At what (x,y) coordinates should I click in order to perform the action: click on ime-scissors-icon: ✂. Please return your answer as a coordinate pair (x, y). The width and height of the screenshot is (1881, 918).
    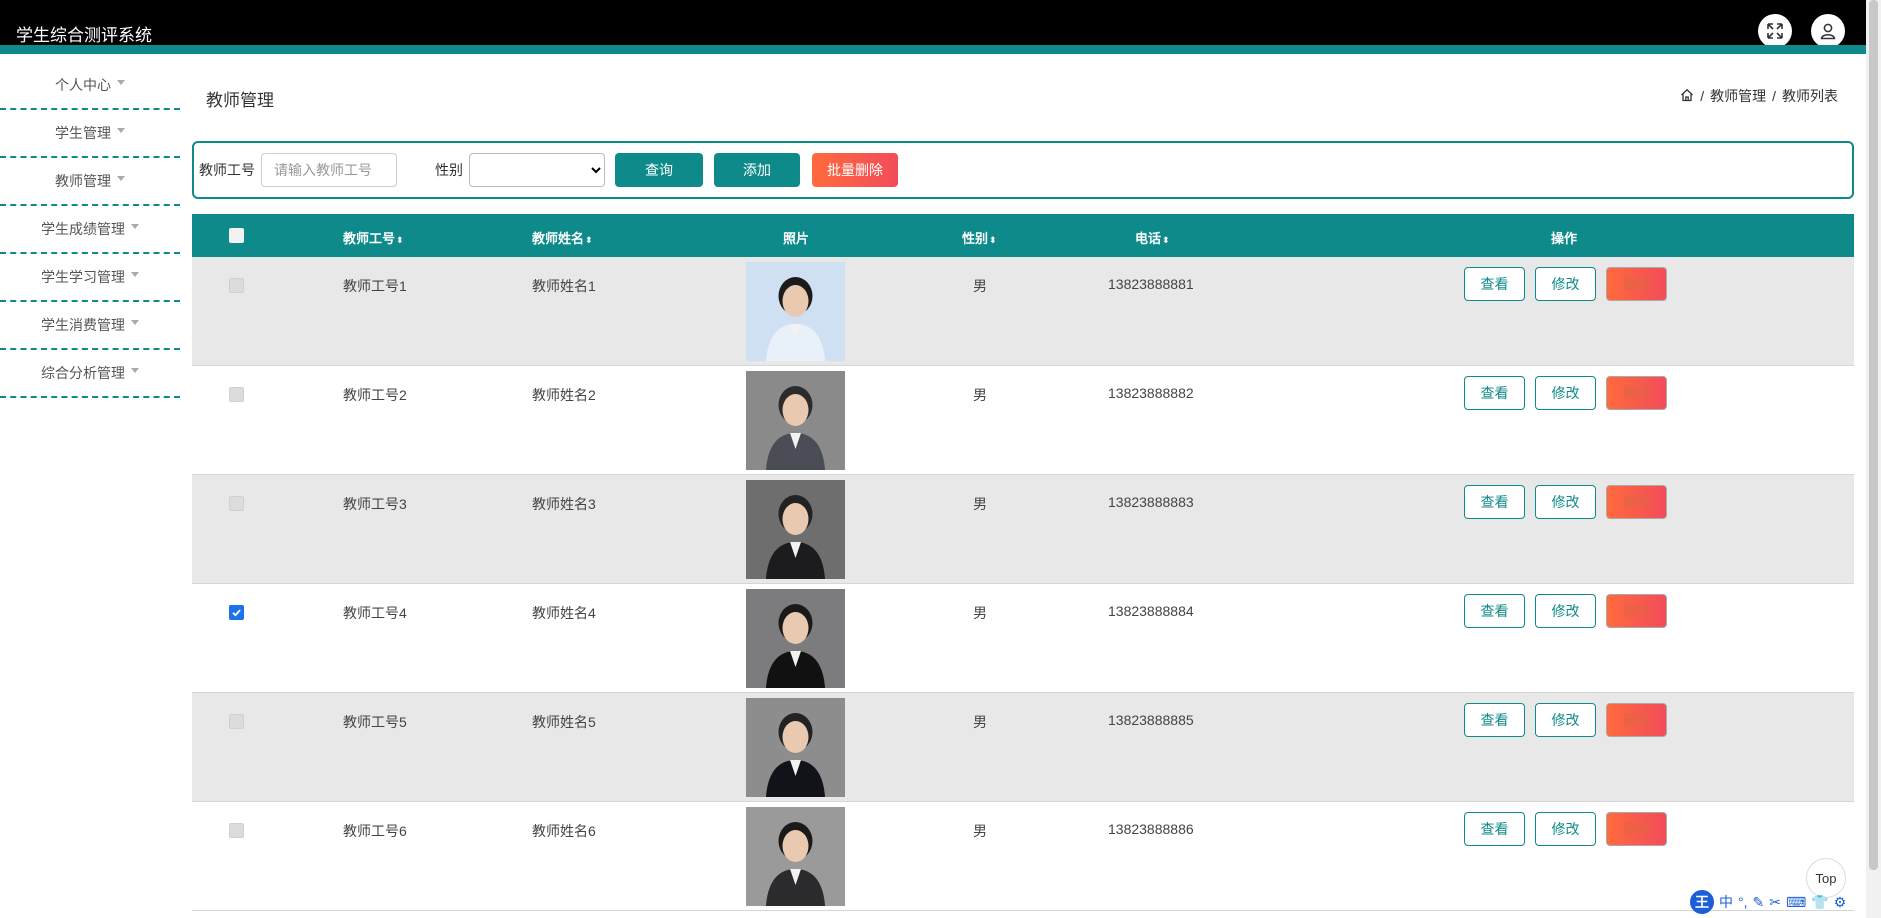
    Looking at the image, I should click on (1775, 902).